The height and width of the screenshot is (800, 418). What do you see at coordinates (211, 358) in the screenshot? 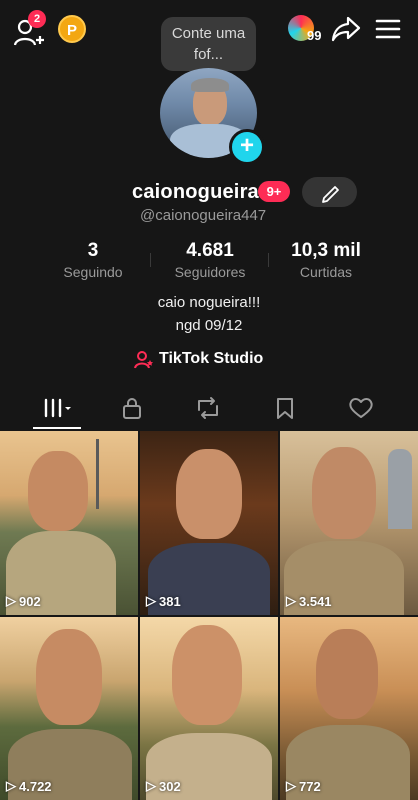
I see `studio-label: TikTok Studio` at bounding box center [211, 358].